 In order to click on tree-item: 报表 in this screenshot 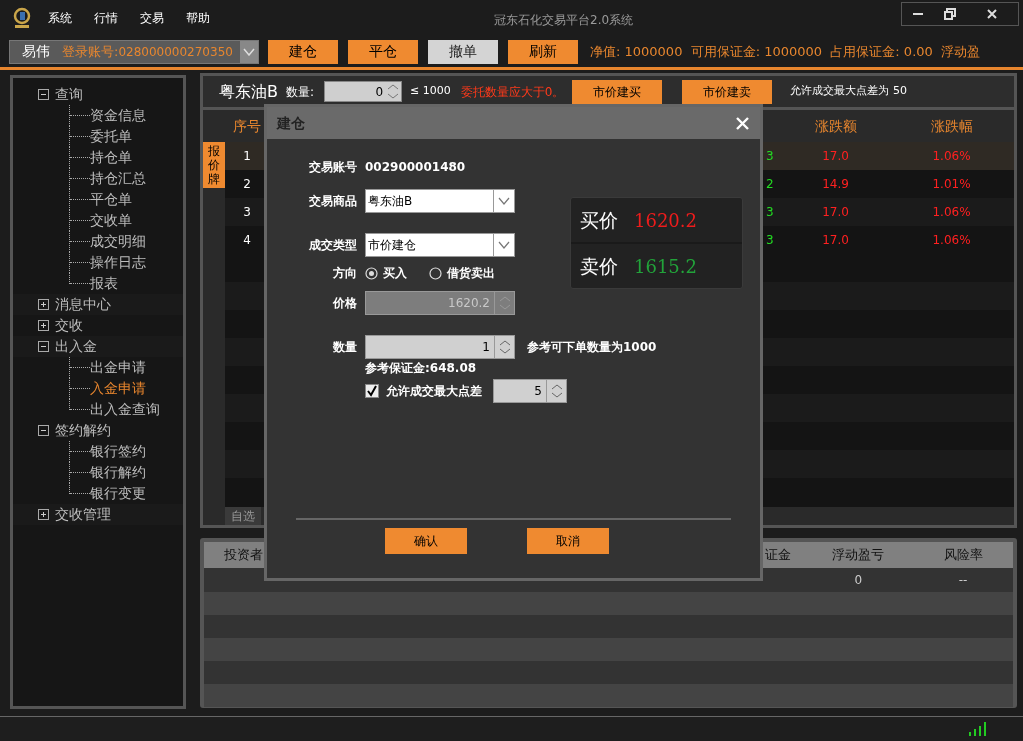, I will do `click(104, 283)`.